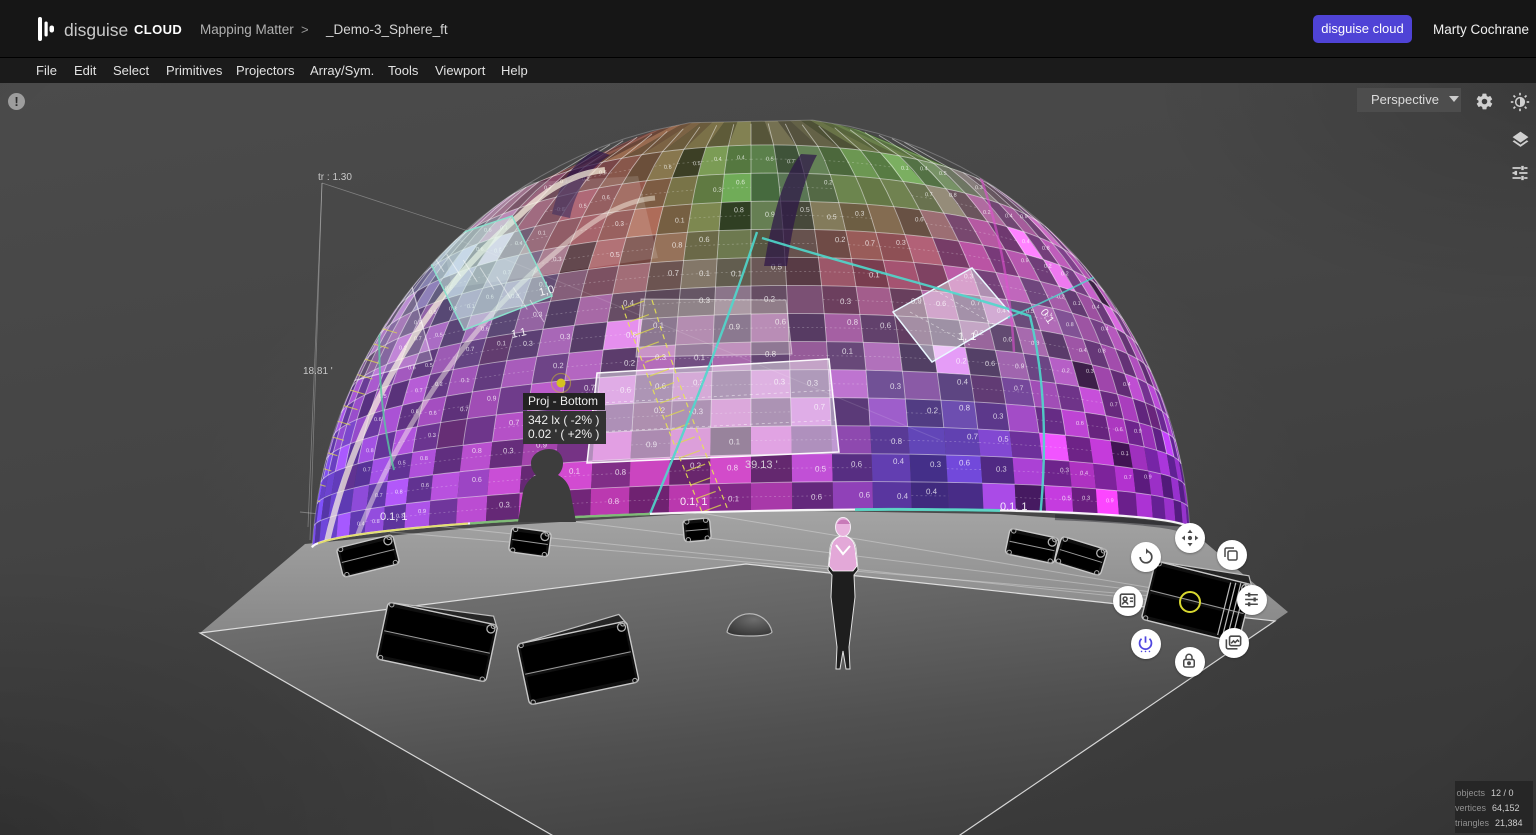 The width and height of the screenshot is (1536, 835). What do you see at coordinates (967, 337) in the screenshot?
I see `svg-text: 1, 1` at bounding box center [967, 337].